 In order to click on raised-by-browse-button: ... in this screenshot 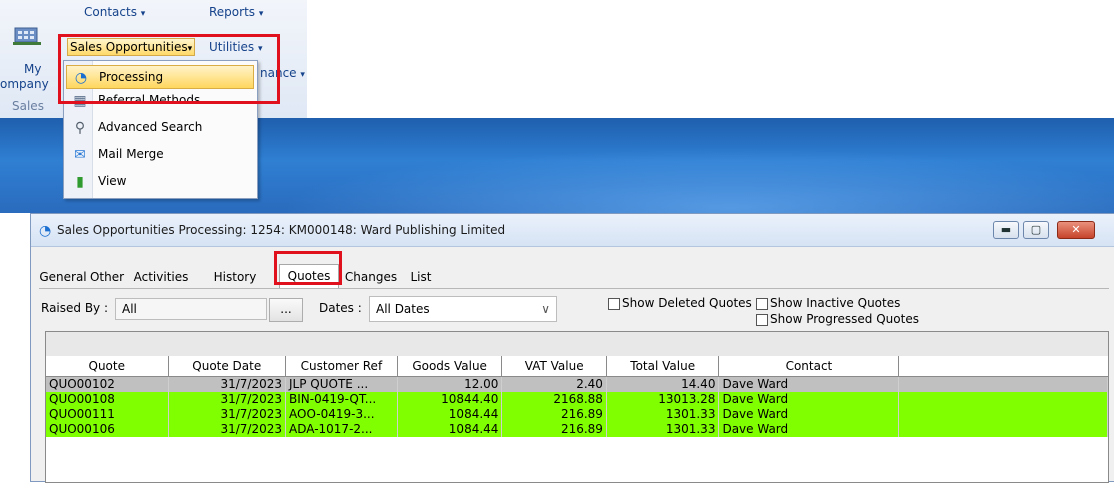, I will do `click(286, 310)`.